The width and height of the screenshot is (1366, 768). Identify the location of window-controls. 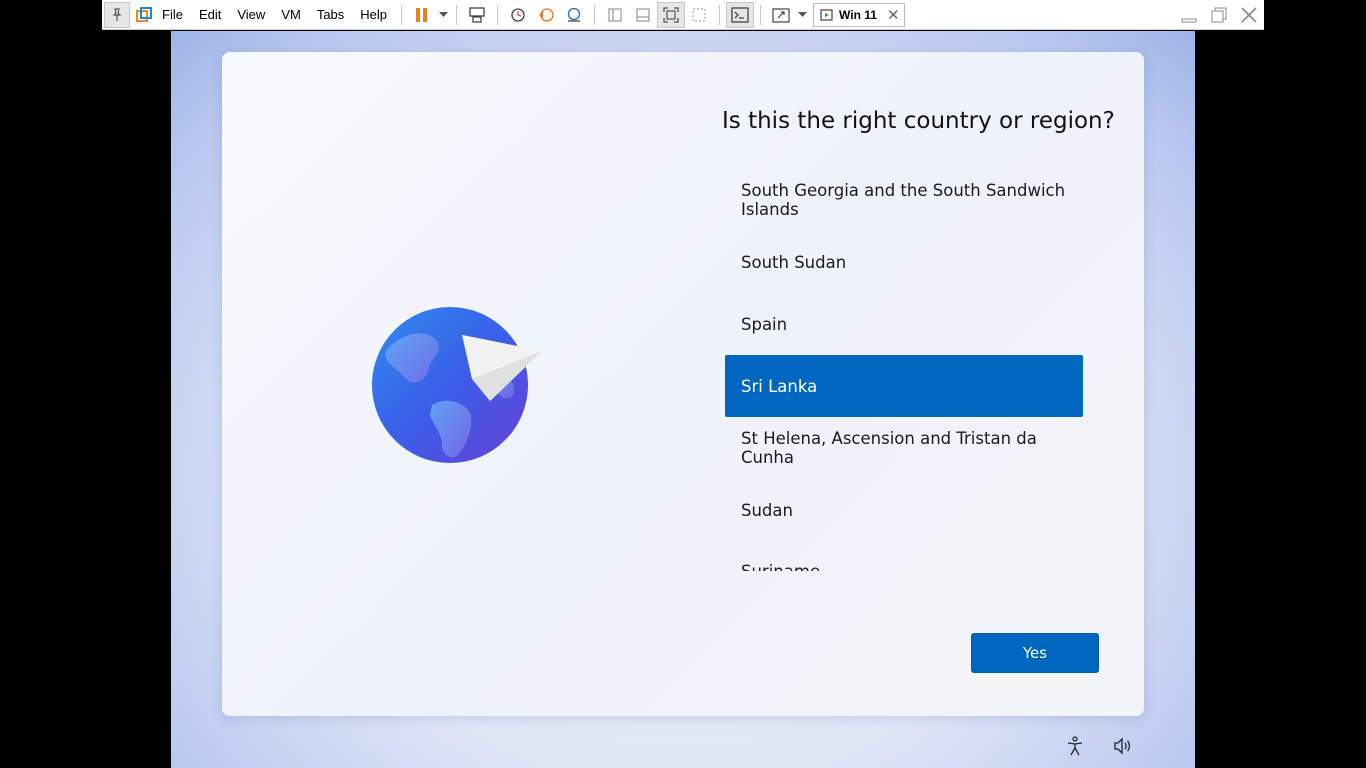
(1219, 15).